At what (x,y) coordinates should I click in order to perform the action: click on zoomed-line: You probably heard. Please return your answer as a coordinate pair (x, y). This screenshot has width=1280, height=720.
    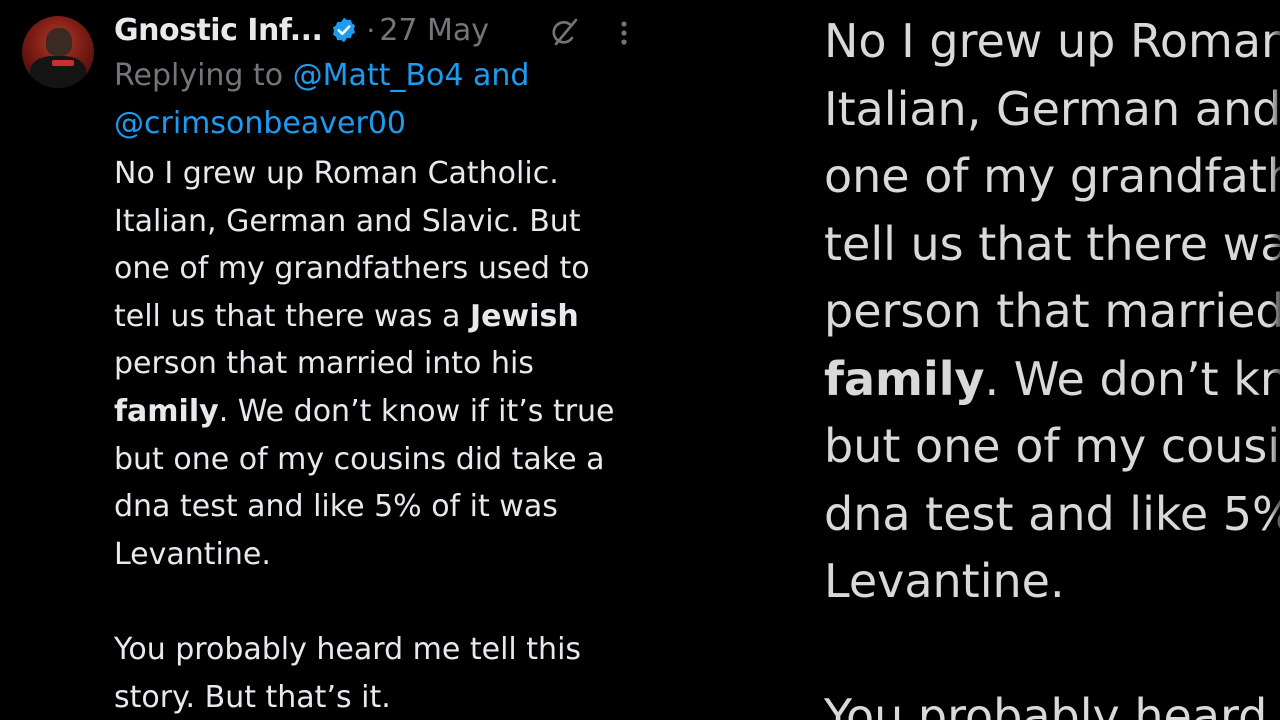
    Looking at the image, I should click on (1046, 704).